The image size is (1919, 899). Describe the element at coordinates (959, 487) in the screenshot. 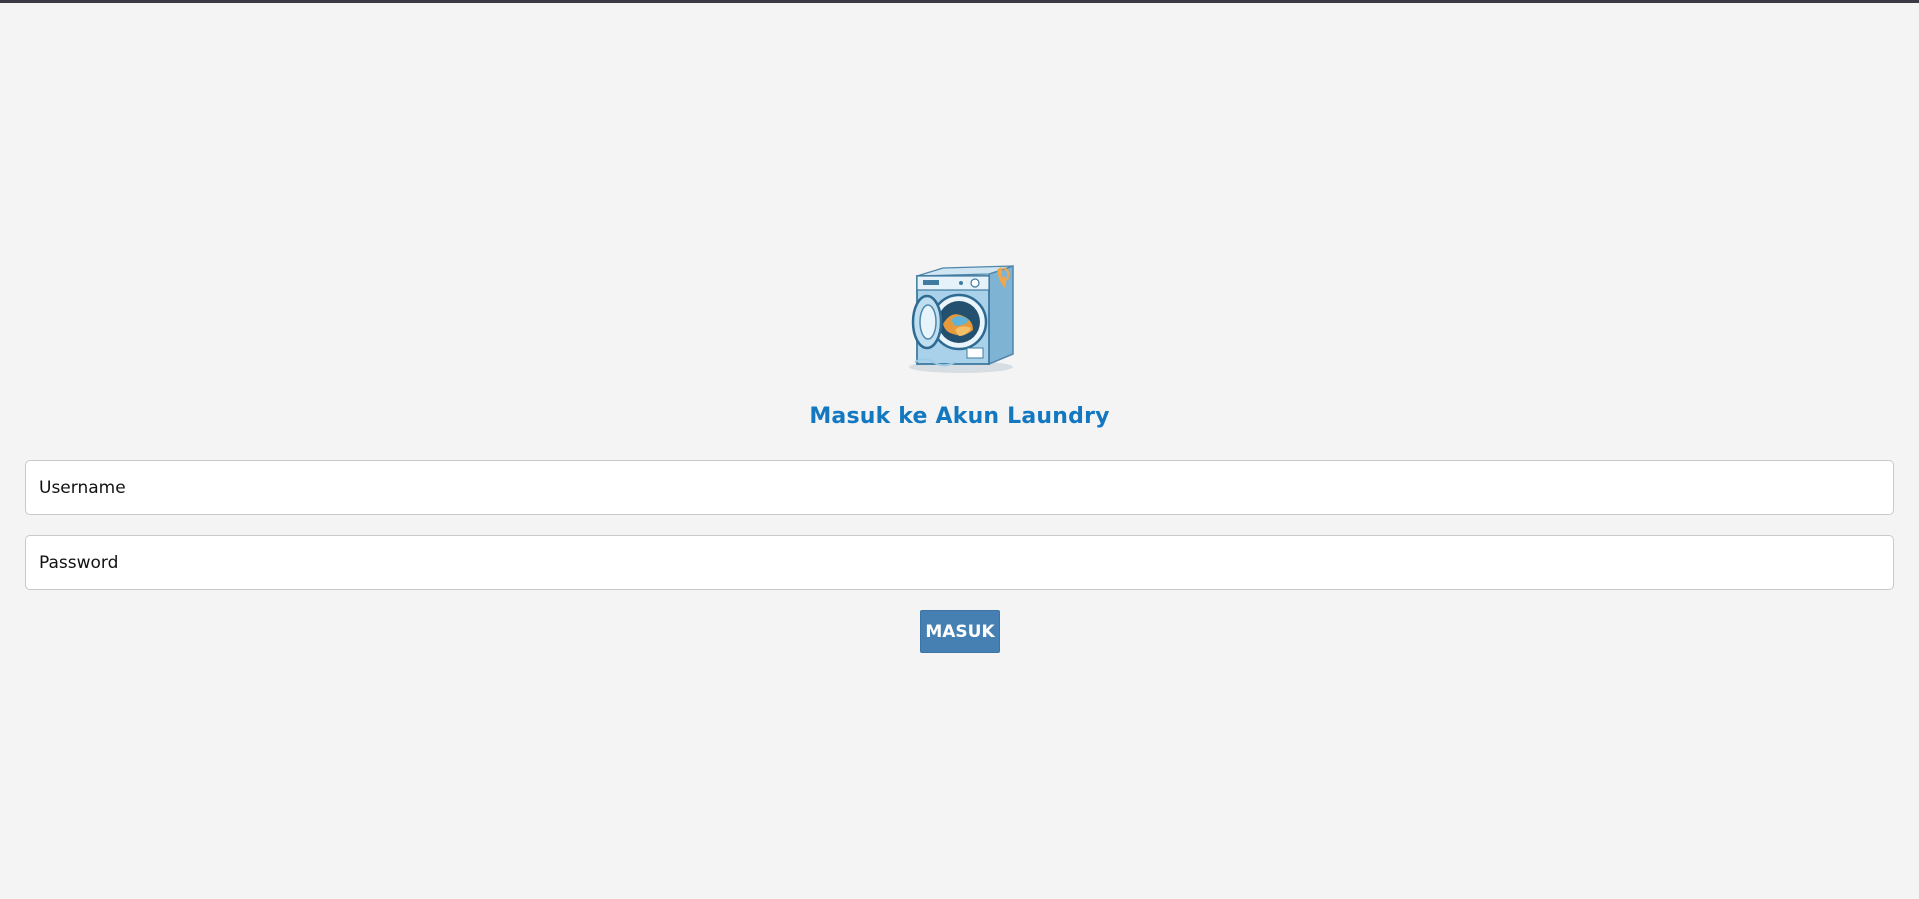

I see `username-input` at that location.